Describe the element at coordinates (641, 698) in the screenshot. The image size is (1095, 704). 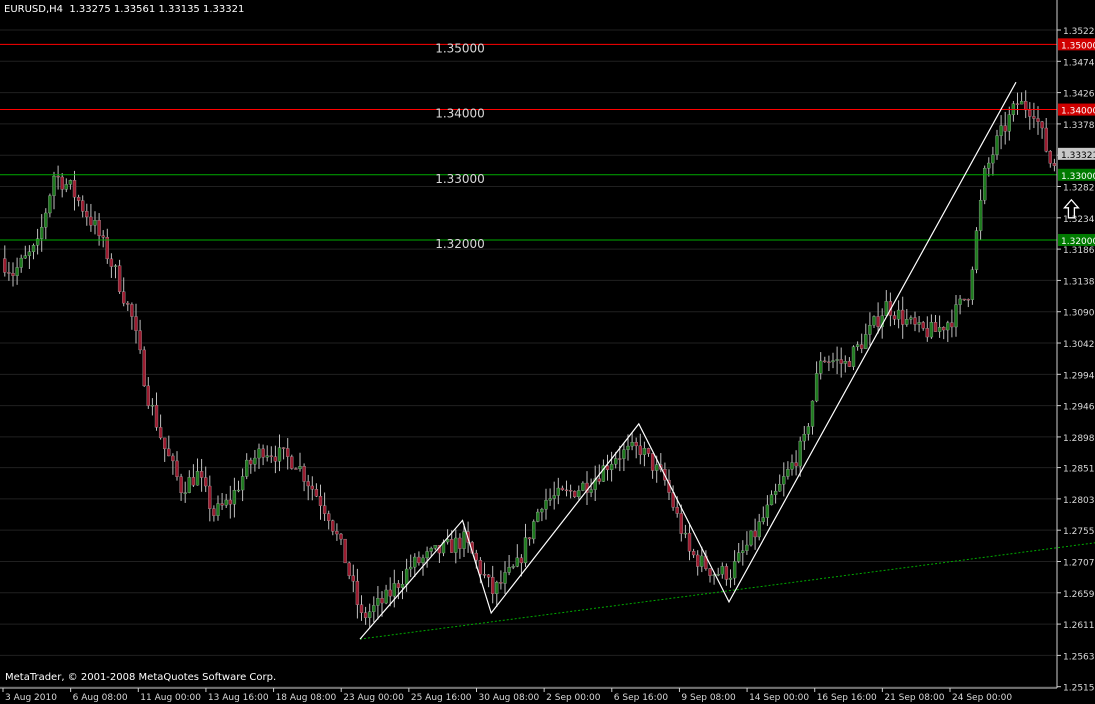
I see `x-tick-label: 6 Sep 16:00` at that location.